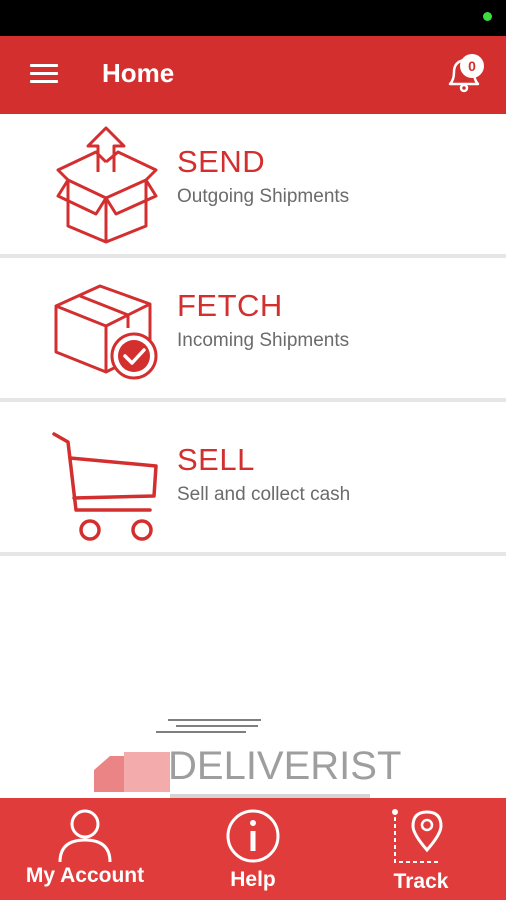 The height and width of the screenshot is (900, 506). What do you see at coordinates (44, 65) in the screenshot?
I see `menu-icon` at bounding box center [44, 65].